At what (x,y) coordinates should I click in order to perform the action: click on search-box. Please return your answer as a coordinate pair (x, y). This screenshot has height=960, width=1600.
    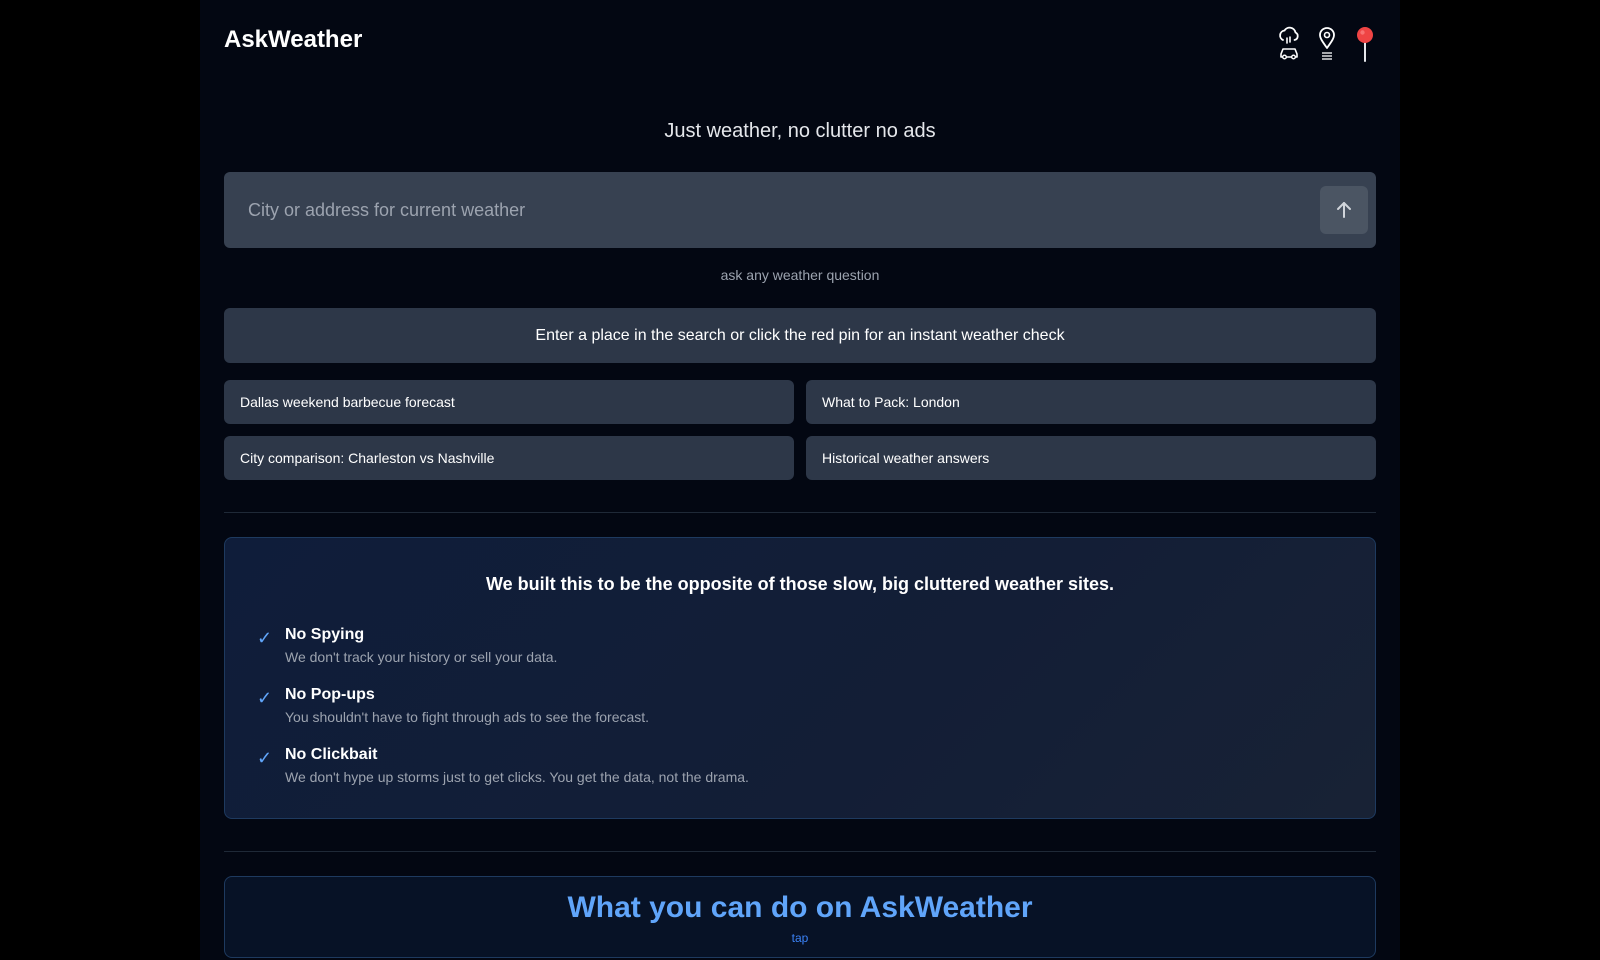
    Looking at the image, I should click on (800, 210).